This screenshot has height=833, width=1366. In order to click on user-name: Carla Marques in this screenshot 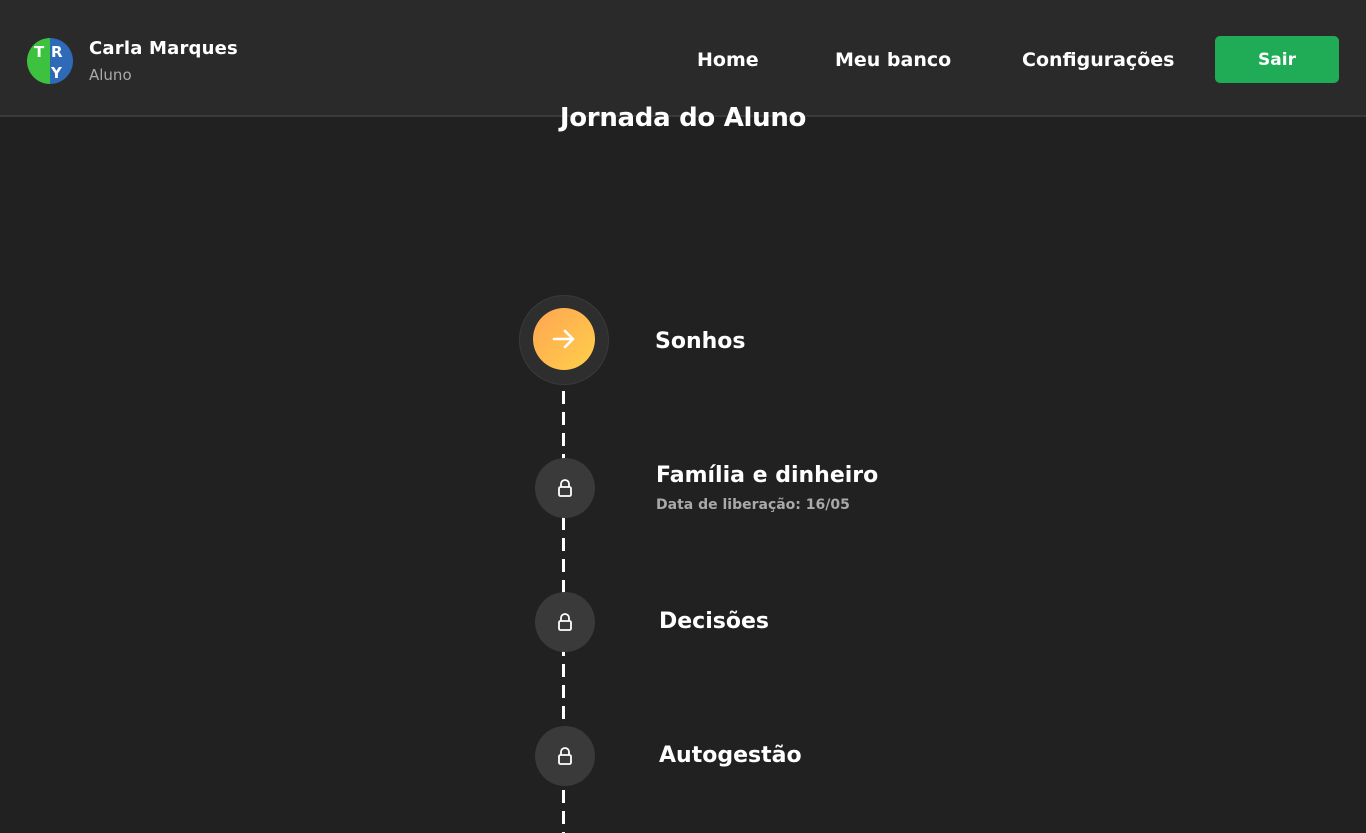, I will do `click(163, 48)`.